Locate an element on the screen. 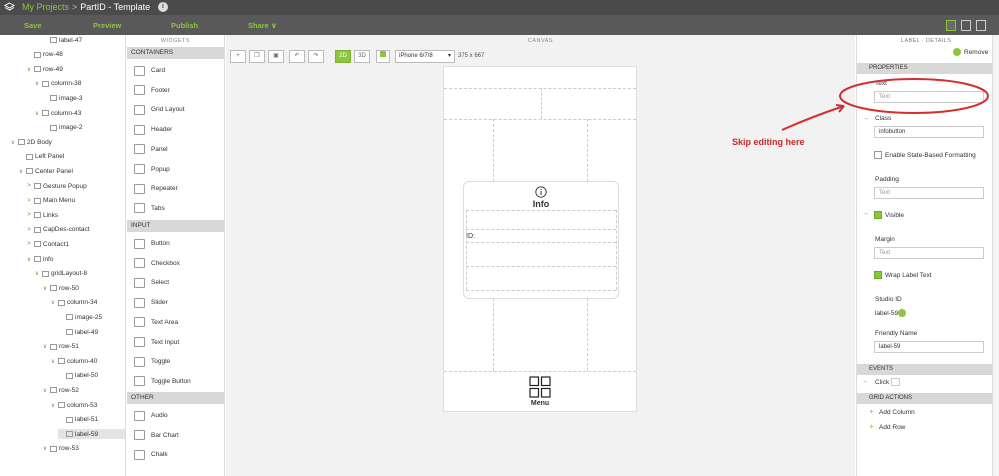  phone-canvas: Info ID: Menu is located at coordinates (540, 239).